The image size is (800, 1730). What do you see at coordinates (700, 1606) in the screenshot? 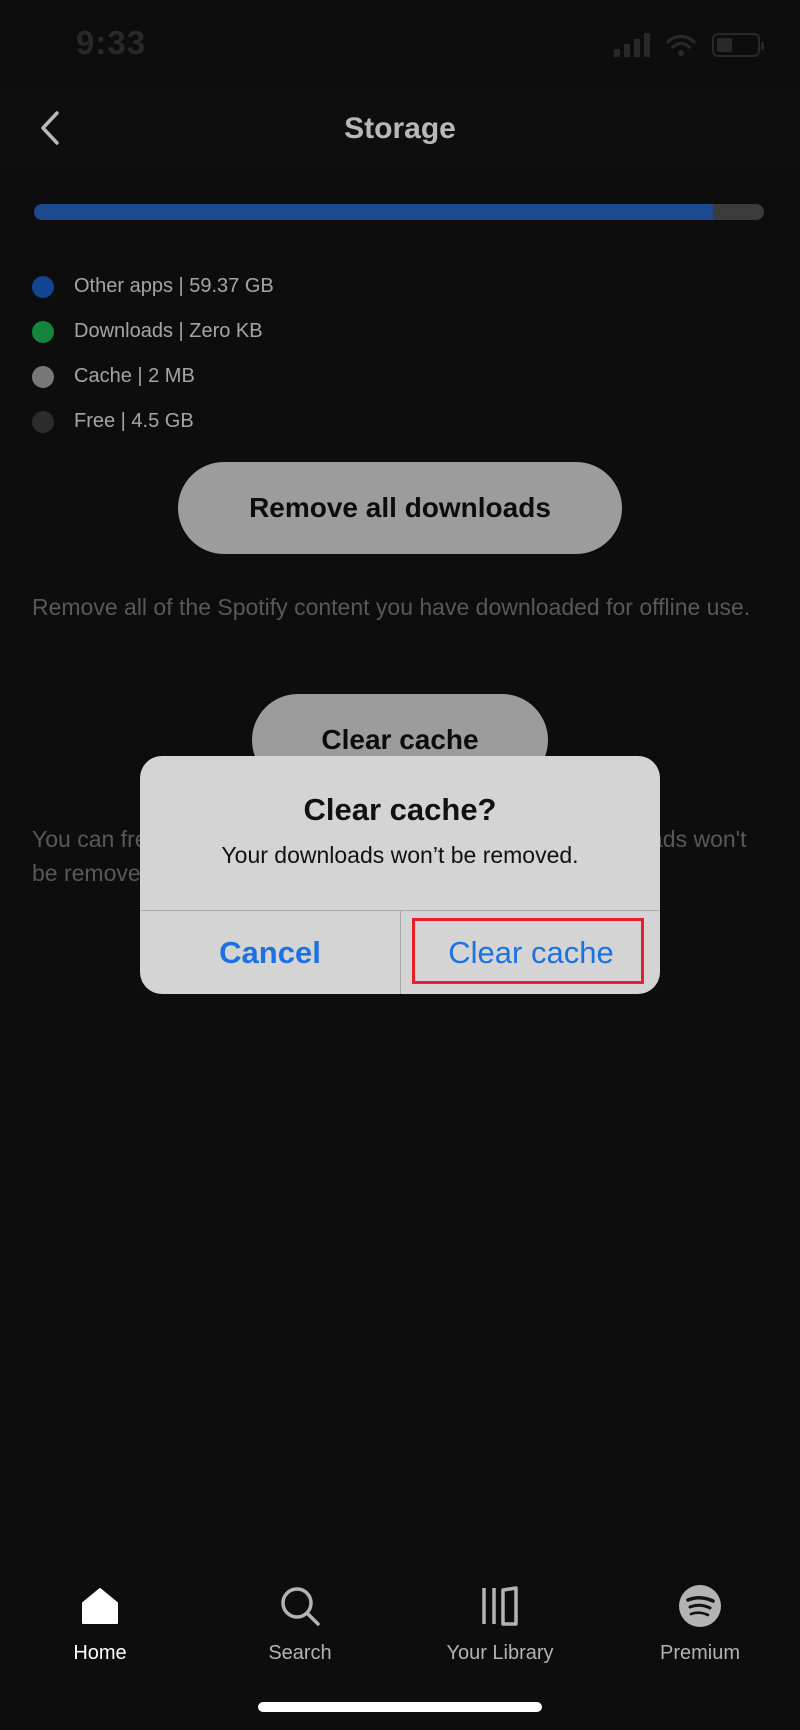
I see `spotify-icon` at bounding box center [700, 1606].